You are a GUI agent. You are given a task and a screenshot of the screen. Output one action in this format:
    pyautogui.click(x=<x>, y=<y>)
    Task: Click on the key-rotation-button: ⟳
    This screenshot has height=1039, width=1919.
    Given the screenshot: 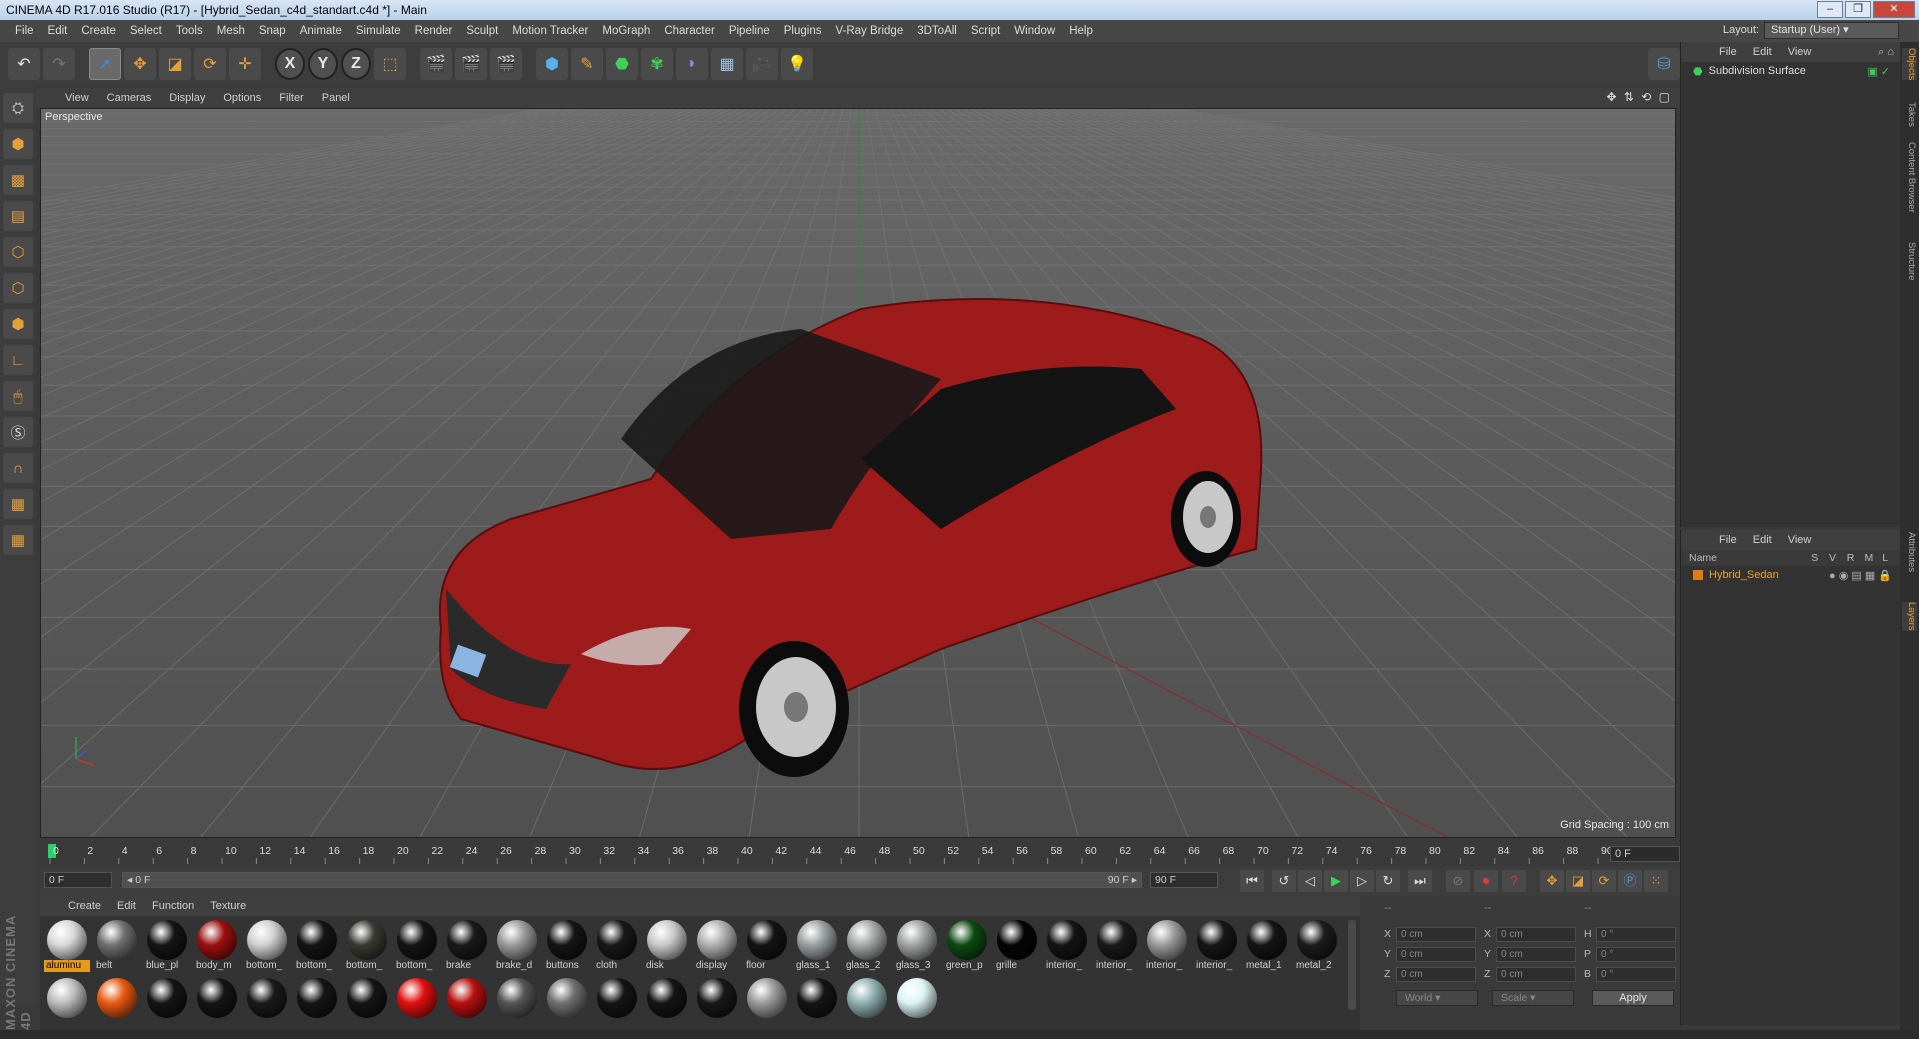 What is the action you would take?
    pyautogui.click(x=1604, y=881)
    